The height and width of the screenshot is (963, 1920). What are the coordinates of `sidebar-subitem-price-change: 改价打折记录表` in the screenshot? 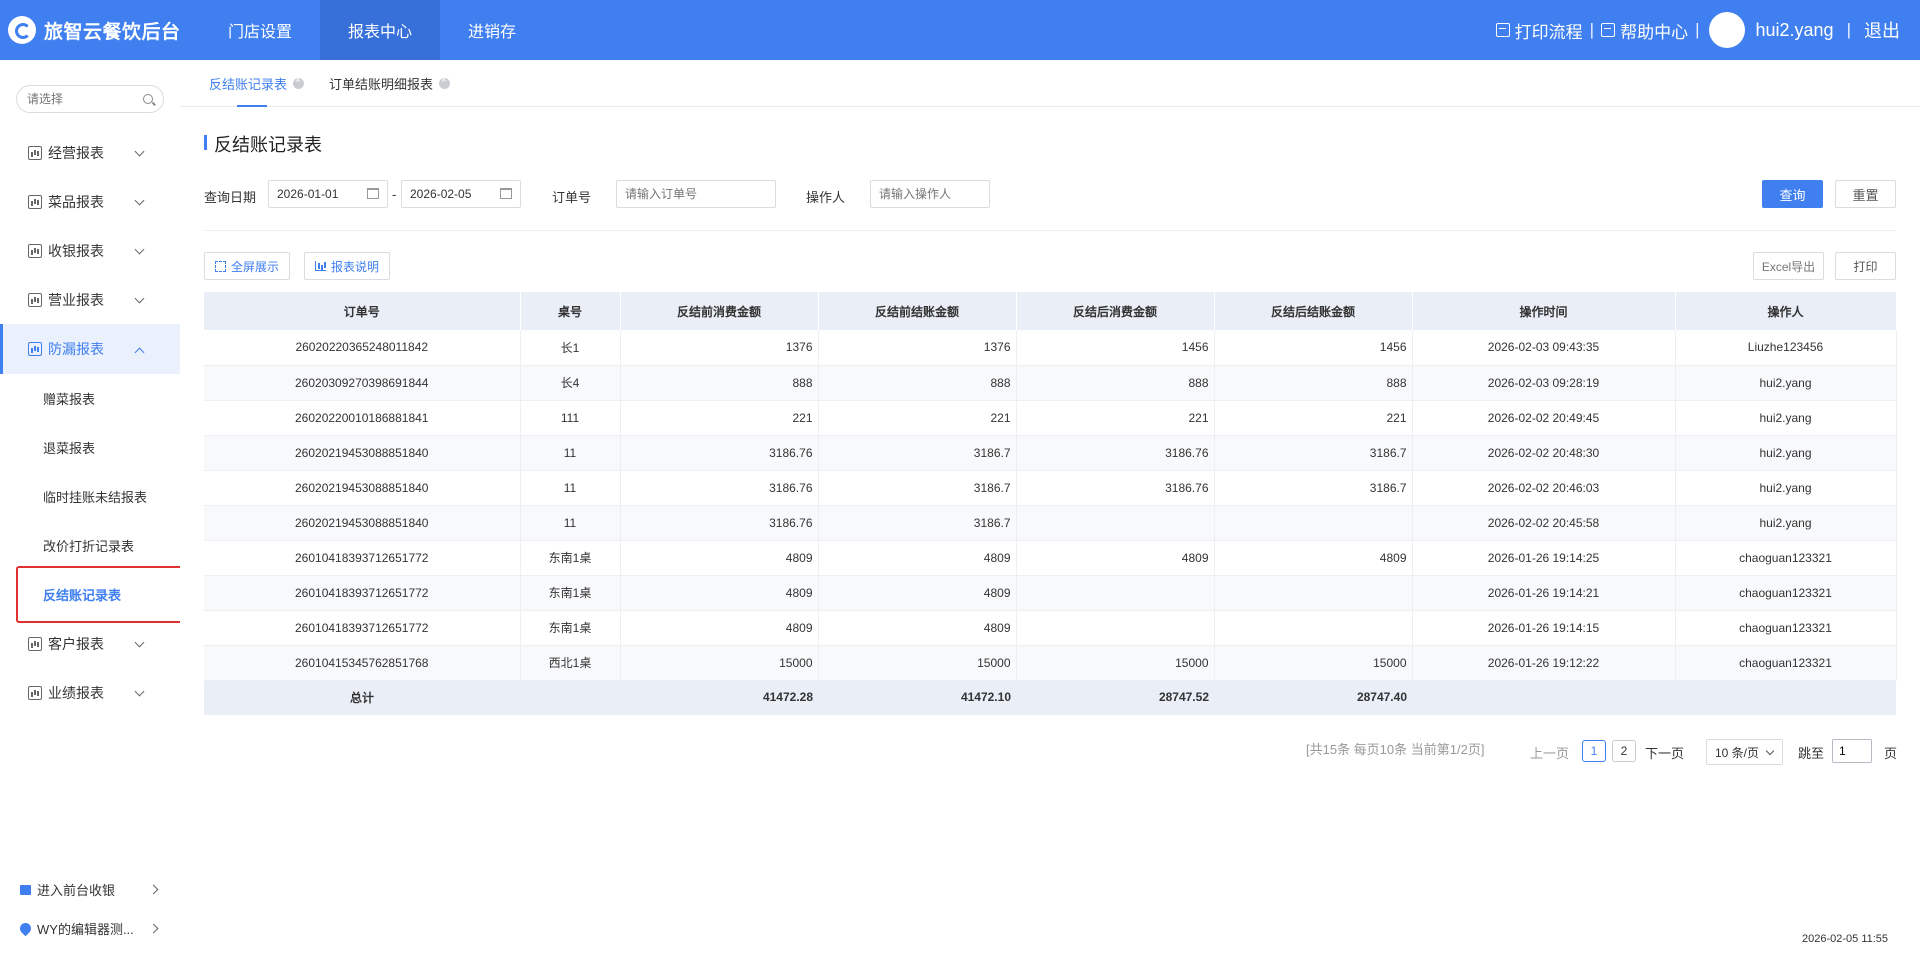 It's located at (90, 545).